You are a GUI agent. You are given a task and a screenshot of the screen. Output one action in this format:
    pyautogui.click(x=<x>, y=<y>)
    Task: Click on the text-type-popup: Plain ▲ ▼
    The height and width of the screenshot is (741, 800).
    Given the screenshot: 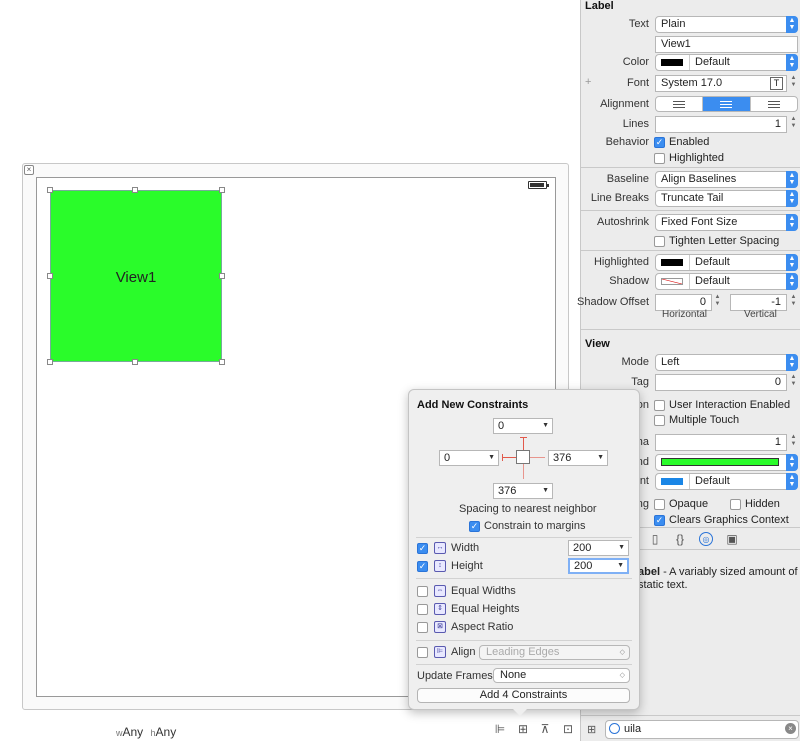 What is the action you would take?
    pyautogui.click(x=726, y=24)
    